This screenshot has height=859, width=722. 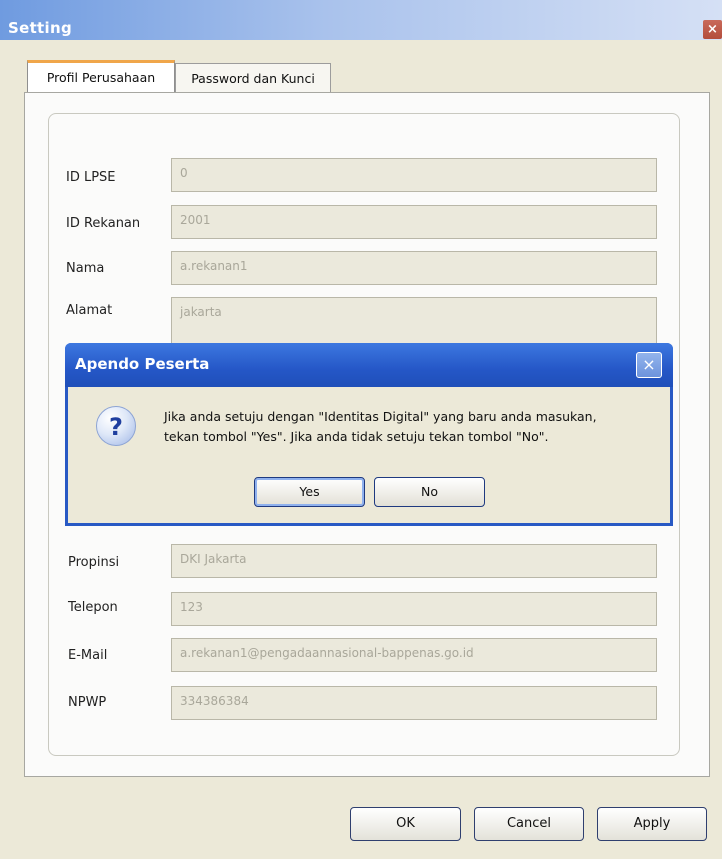 What do you see at coordinates (414, 268) in the screenshot?
I see `nama-field: a.rekanan1` at bounding box center [414, 268].